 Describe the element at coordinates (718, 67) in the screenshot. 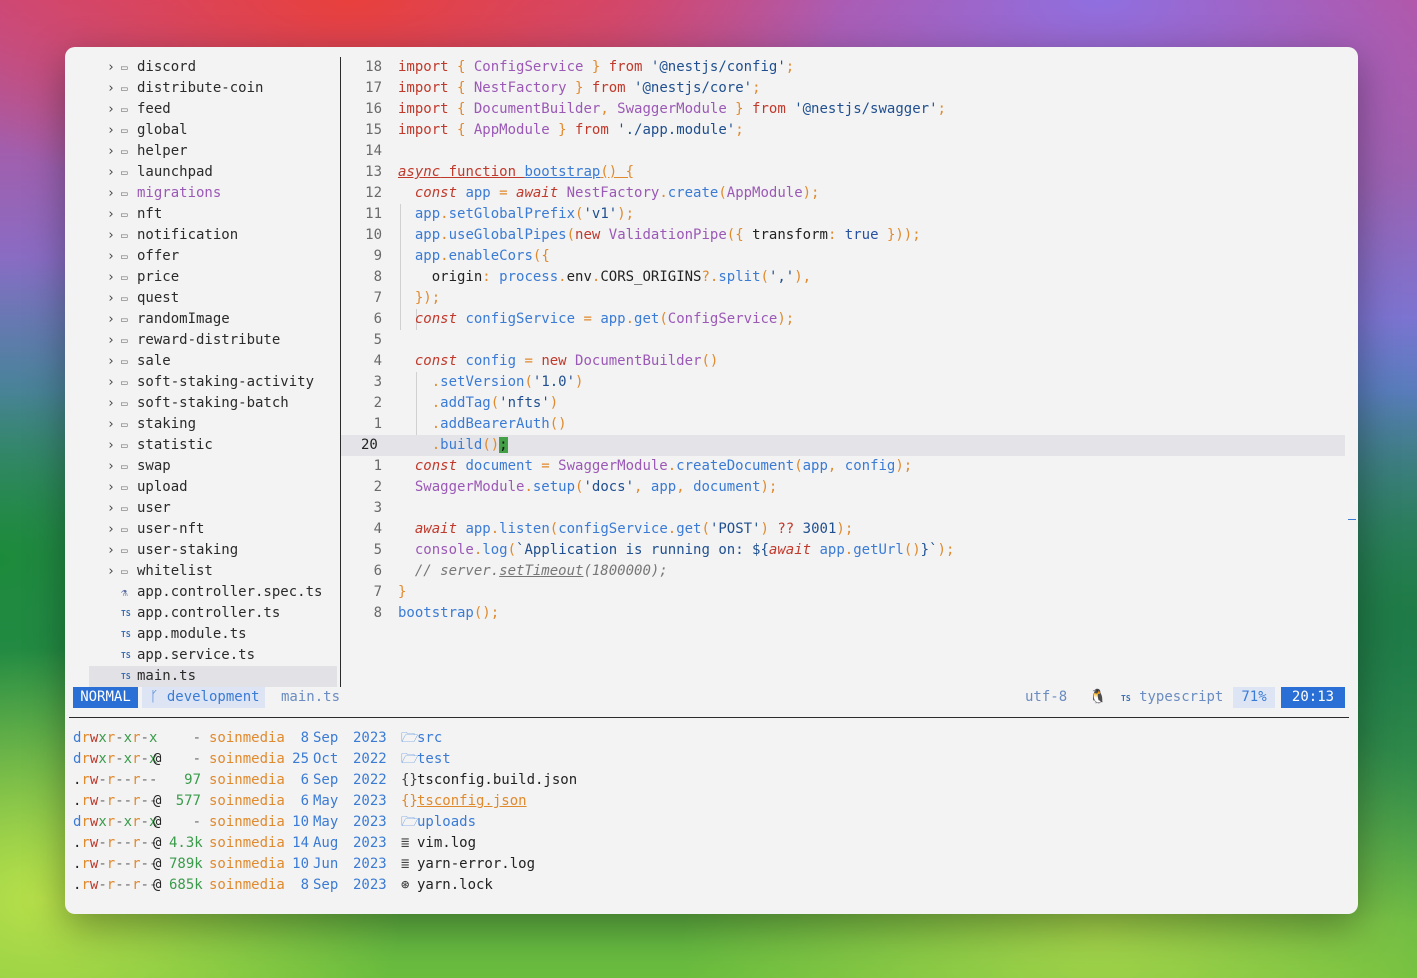

I see `code-token: '@nestjs/config'` at that location.